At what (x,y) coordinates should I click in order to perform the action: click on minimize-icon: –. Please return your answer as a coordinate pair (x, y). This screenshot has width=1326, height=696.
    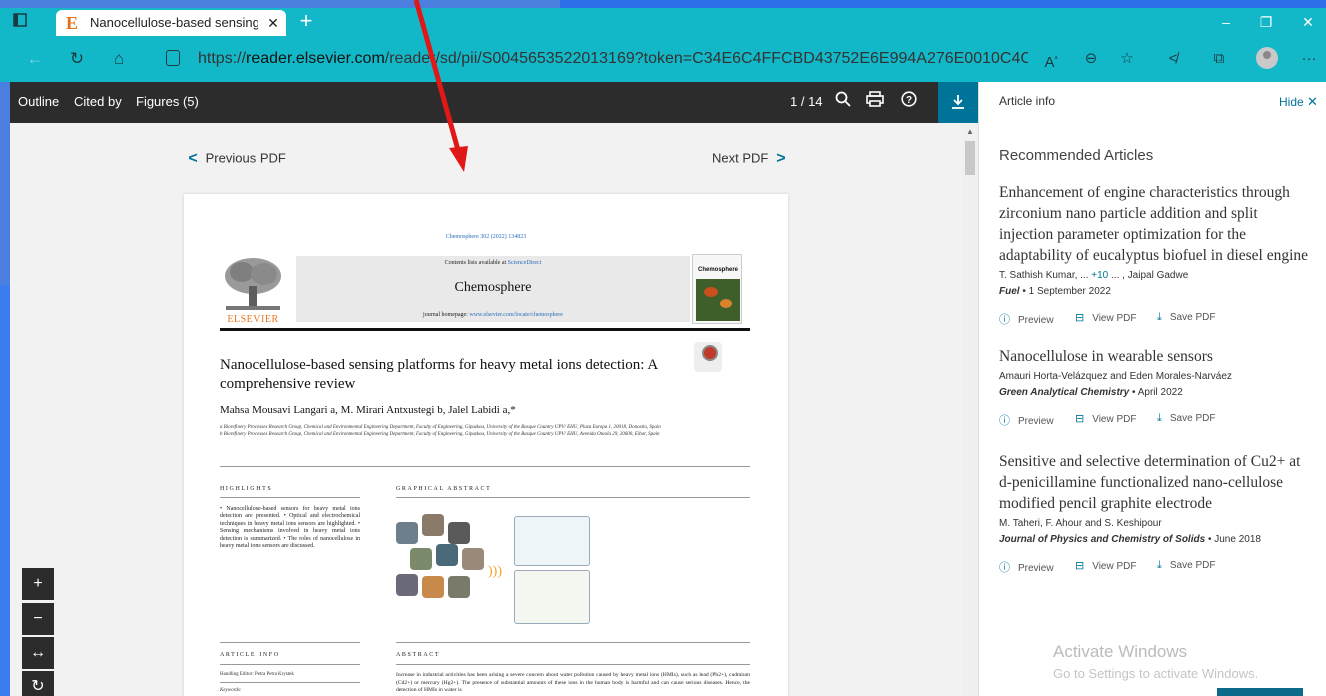
    Looking at the image, I should click on (1226, 22).